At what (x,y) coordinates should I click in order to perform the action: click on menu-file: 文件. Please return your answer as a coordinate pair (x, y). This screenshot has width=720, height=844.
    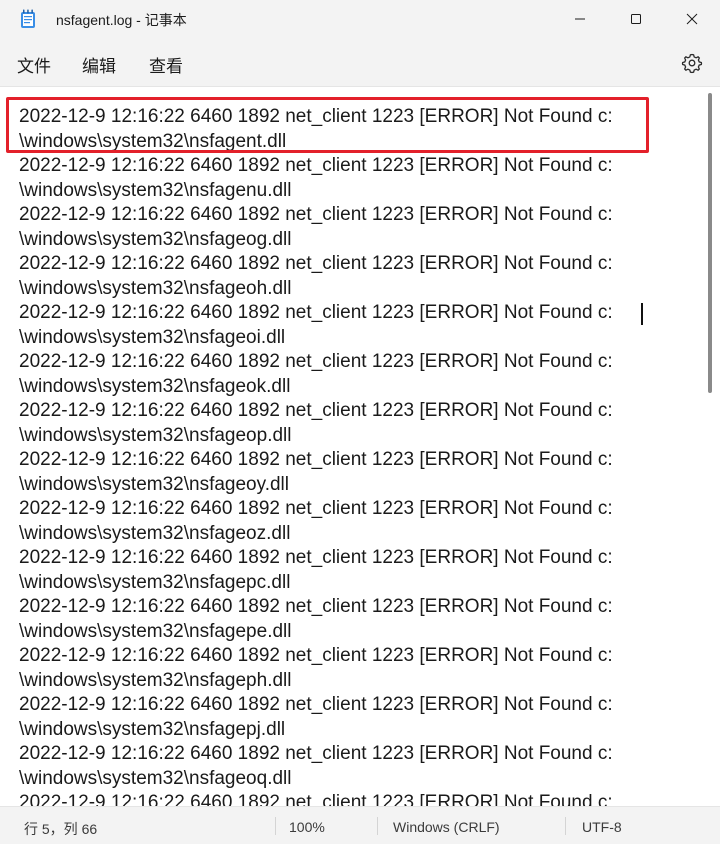
    Looking at the image, I should click on (34, 64).